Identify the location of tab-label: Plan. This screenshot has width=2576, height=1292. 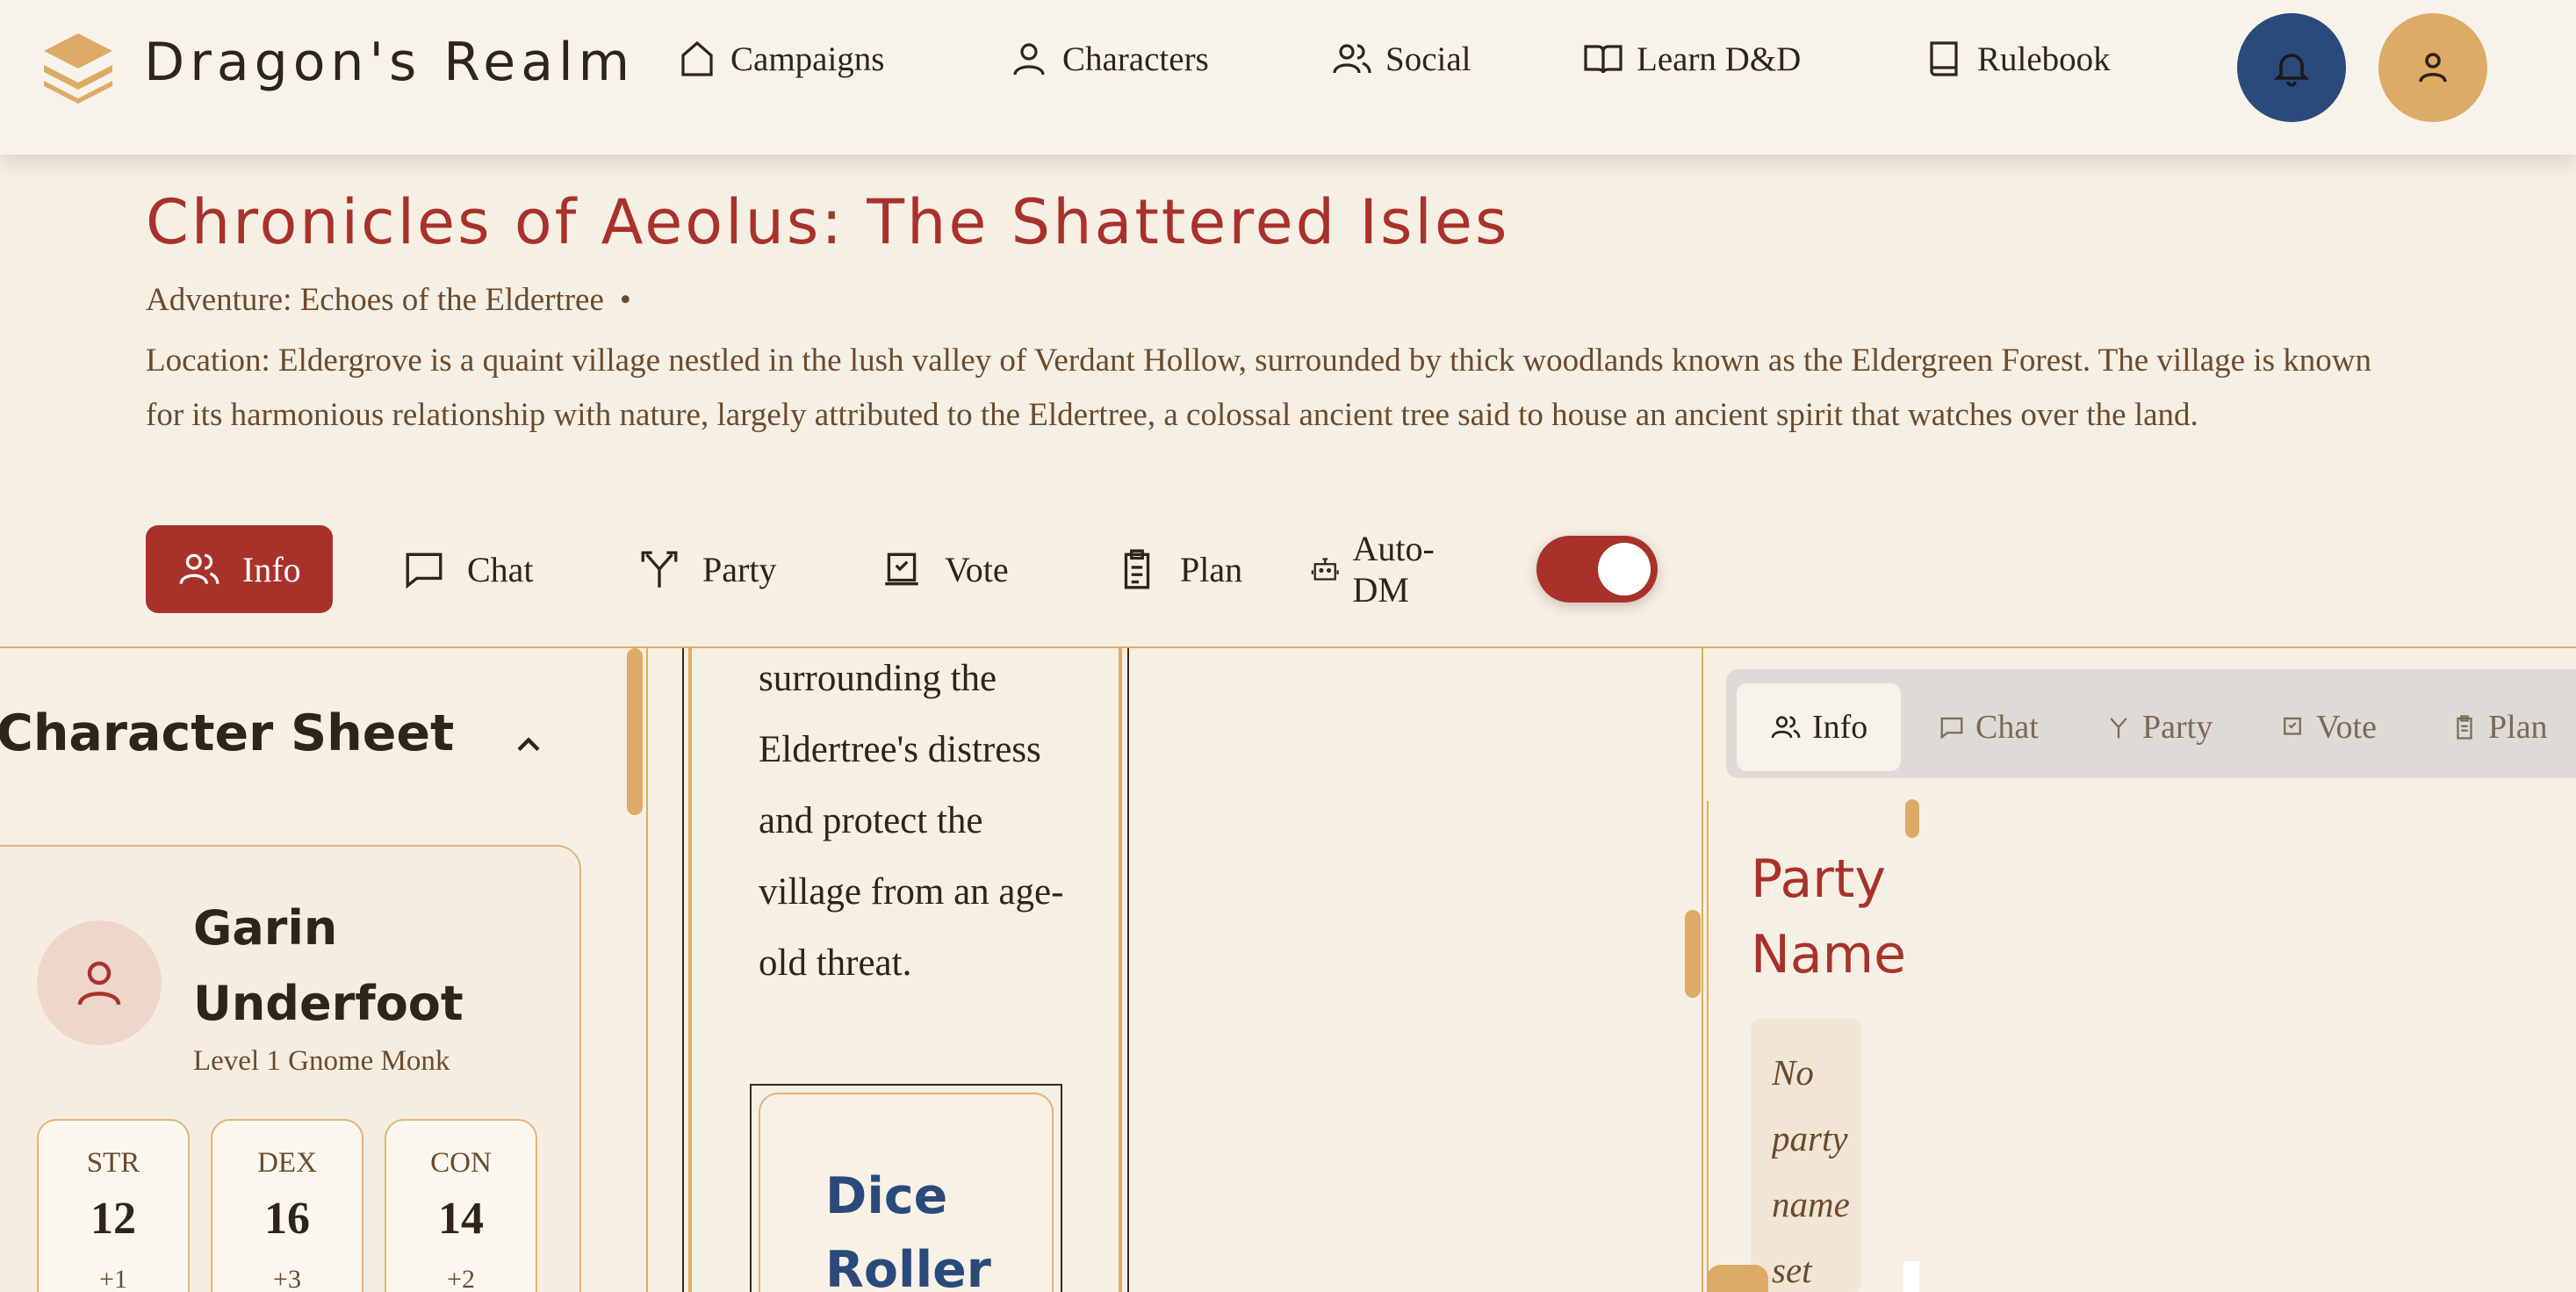
(1211, 569).